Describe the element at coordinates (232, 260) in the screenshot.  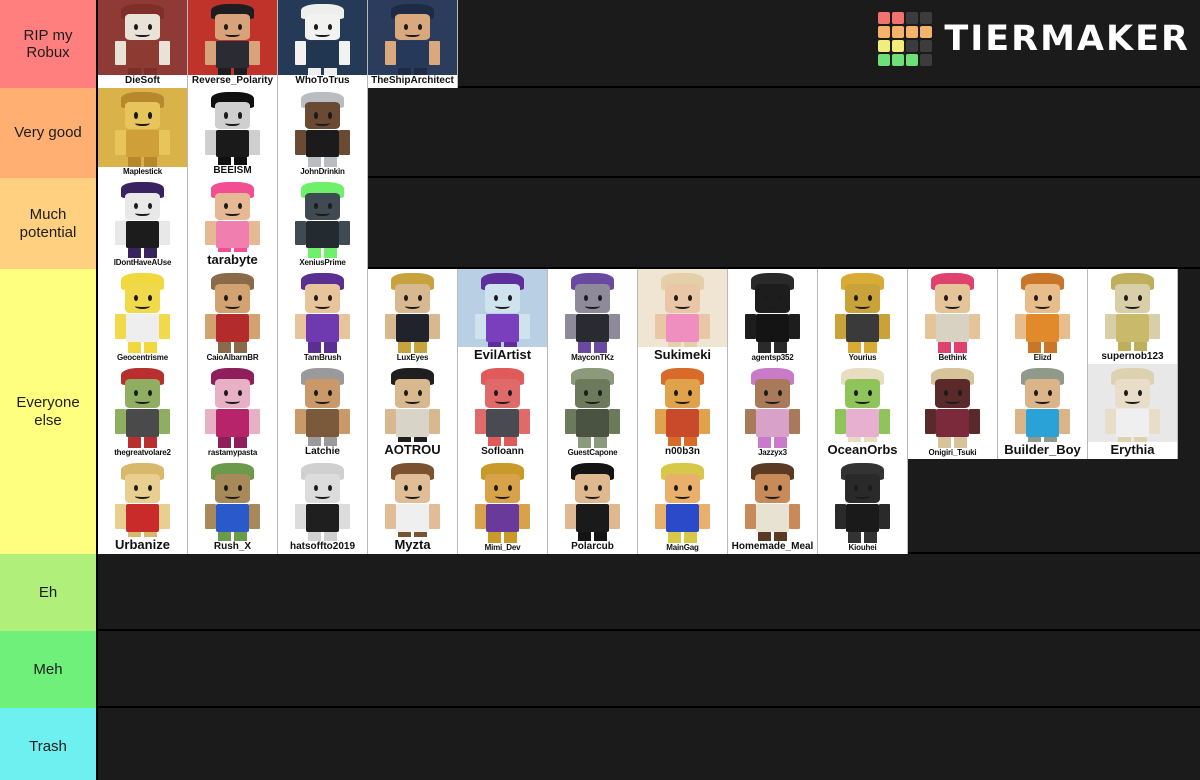
I see `tier-item-name: tarabyte` at that location.